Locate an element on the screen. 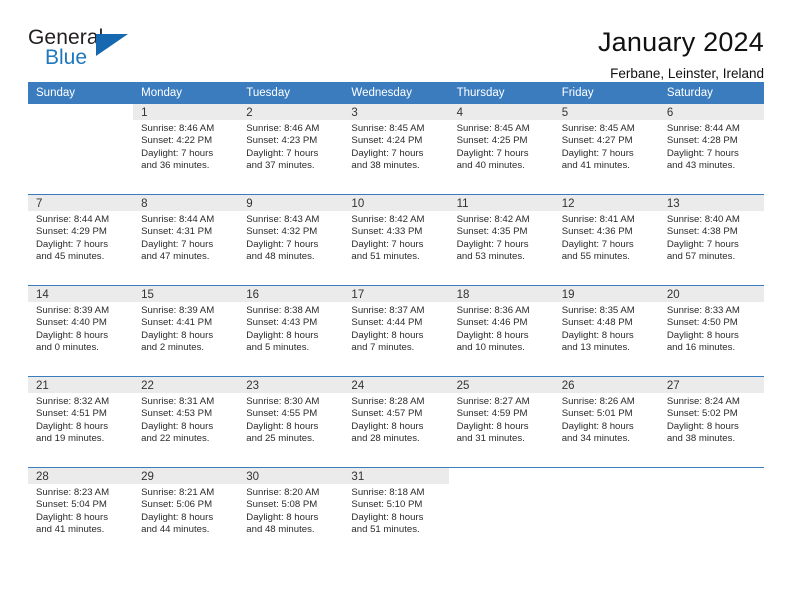 The image size is (792, 612). day-detail-line: Sunset: 4:50 PM is located at coordinates (702, 323).